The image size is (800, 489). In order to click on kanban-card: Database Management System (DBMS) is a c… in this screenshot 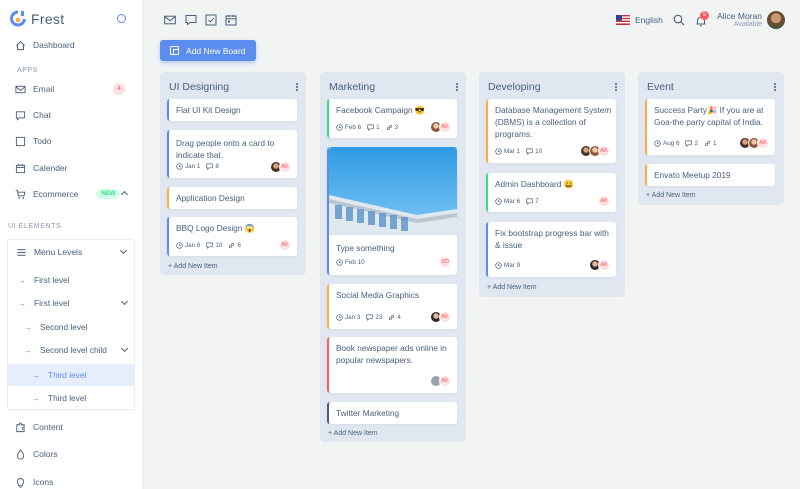, I will do `click(551, 131)`.